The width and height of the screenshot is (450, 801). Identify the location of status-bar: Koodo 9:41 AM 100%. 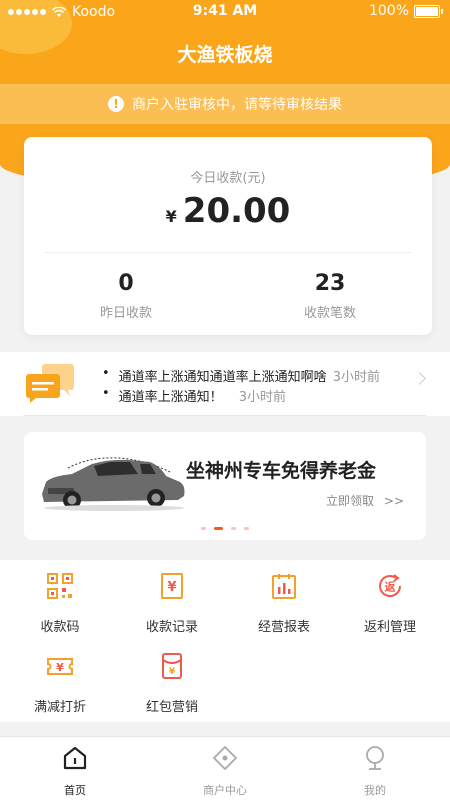
(225, 13).